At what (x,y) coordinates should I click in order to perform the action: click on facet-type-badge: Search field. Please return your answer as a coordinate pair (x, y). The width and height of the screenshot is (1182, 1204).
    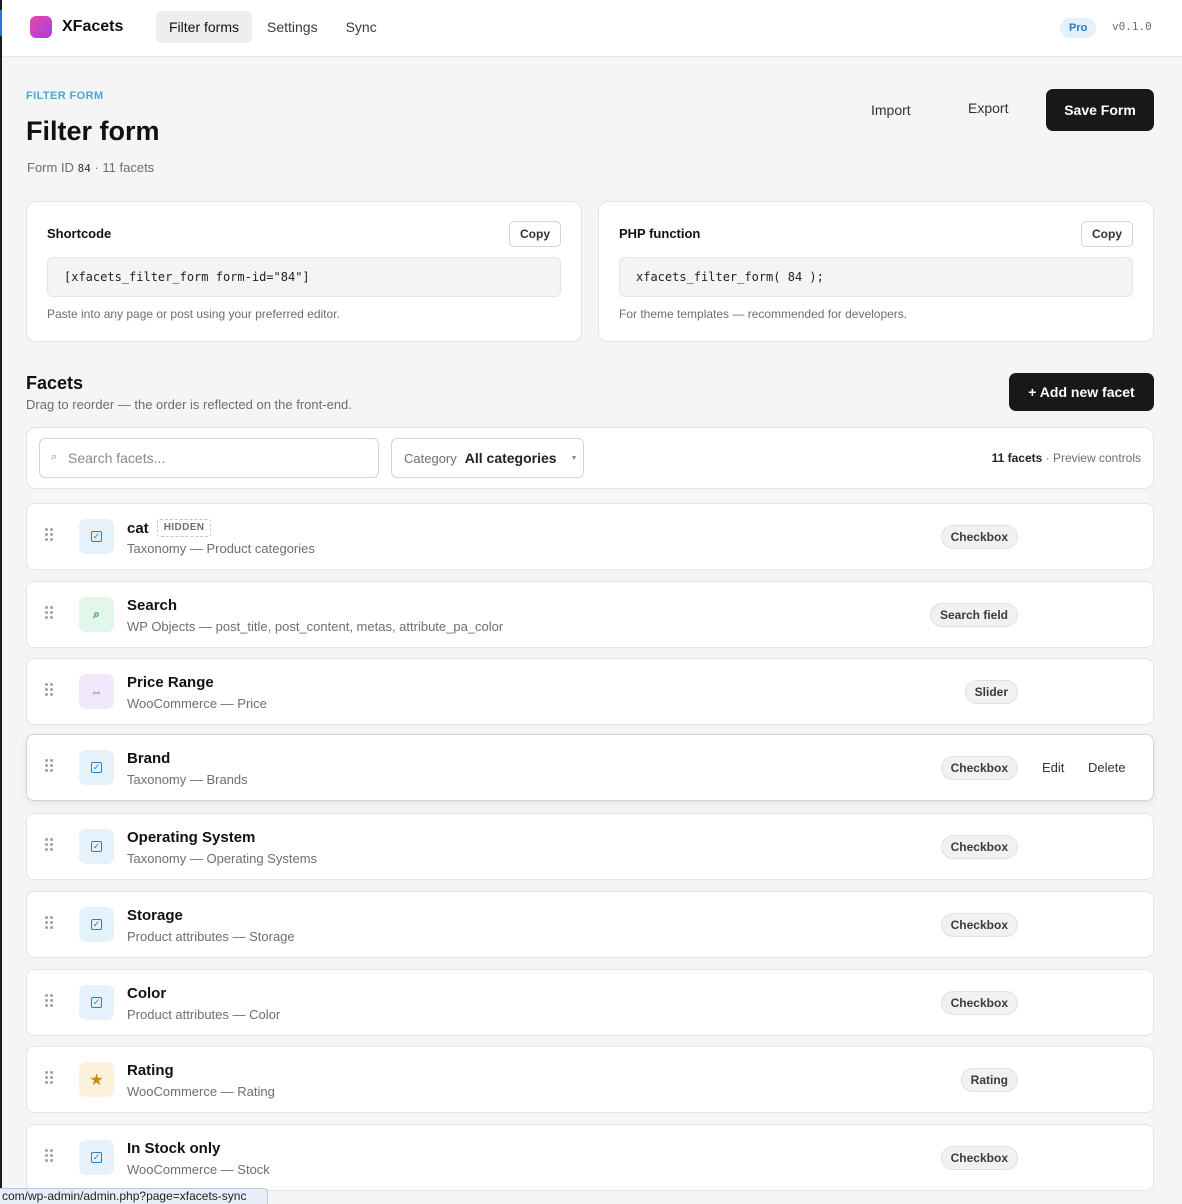
    Looking at the image, I should click on (973, 615).